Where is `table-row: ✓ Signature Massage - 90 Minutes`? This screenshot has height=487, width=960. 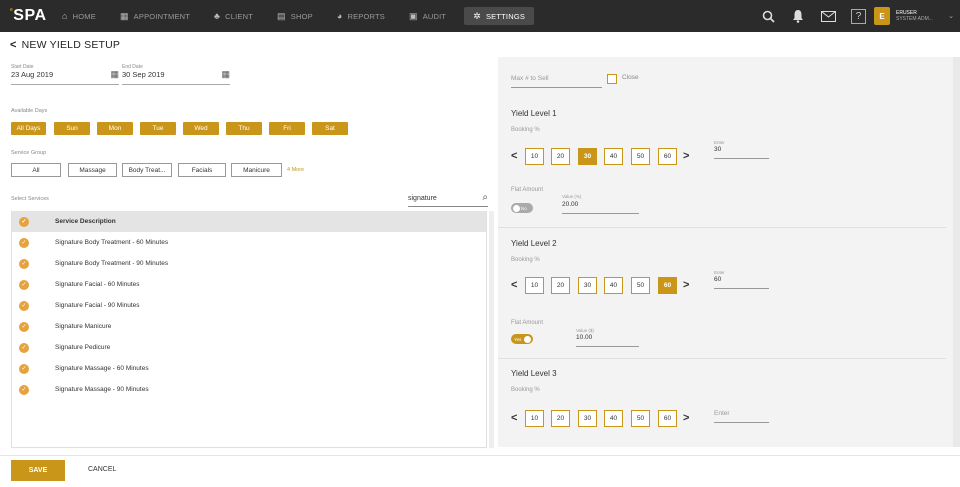
table-row: ✓ Signature Massage - 90 Minutes is located at coordinates (249, 389).